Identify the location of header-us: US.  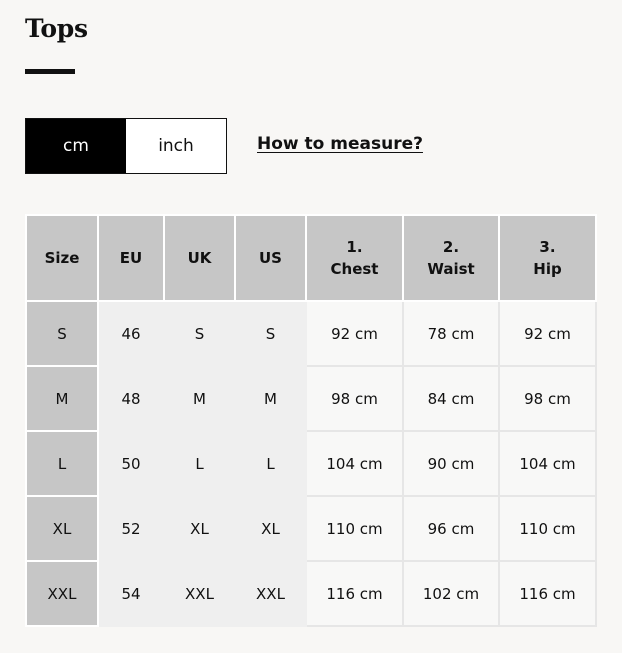
(270, 258).